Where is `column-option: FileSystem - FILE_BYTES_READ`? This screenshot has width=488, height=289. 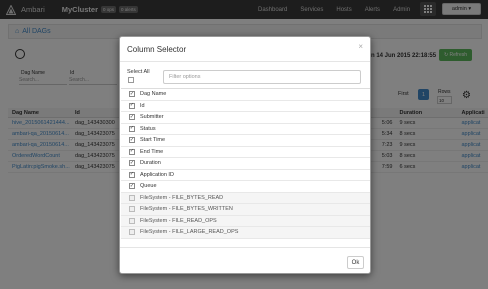
column-option: FileSystem - FILE_BYTES_READ is located at coordinates (245, 198).